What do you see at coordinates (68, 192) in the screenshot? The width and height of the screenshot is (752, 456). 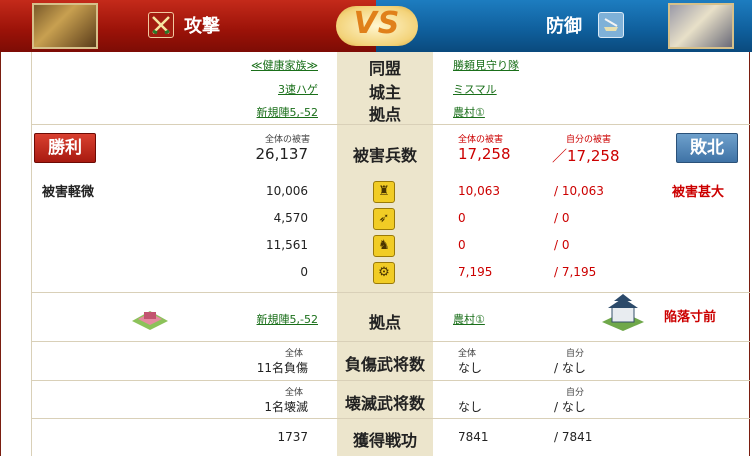 I see `attacker-status: 被害軽微` at bounding box center [68, 192].